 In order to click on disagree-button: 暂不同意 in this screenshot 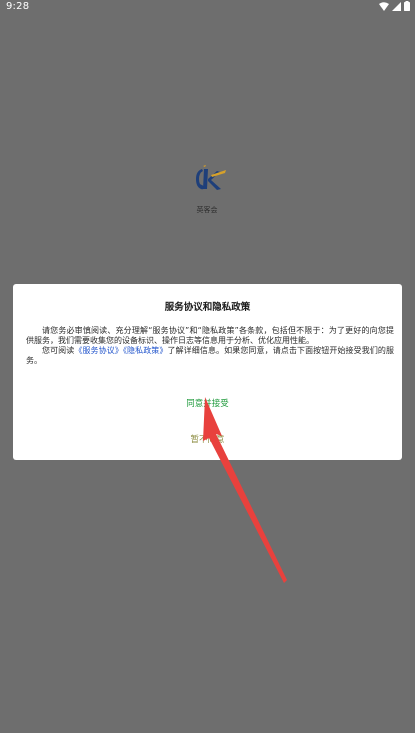, I will do `click(207, 439)`.